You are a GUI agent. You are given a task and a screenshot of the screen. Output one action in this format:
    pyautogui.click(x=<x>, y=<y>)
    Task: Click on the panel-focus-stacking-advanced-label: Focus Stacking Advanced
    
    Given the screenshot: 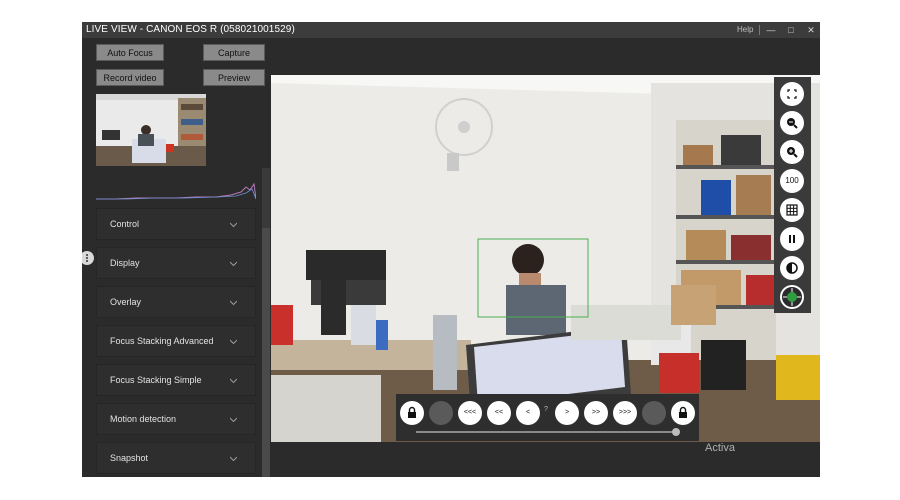 What is the action you would take?
    pyautogui.click(x=162, y=341)
    